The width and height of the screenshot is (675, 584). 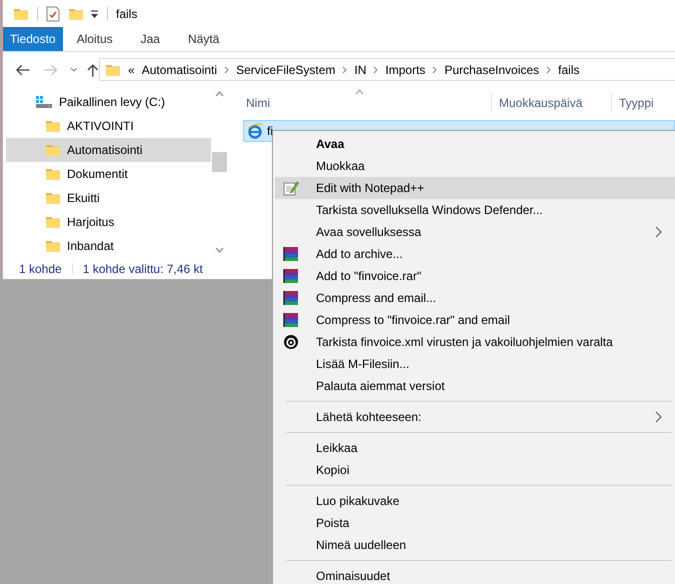 What do you see at coordinates (286, 69) in the screenshot?
I see `breadcrumb: ServiceFileSystem` at bounding box center [286, 69].